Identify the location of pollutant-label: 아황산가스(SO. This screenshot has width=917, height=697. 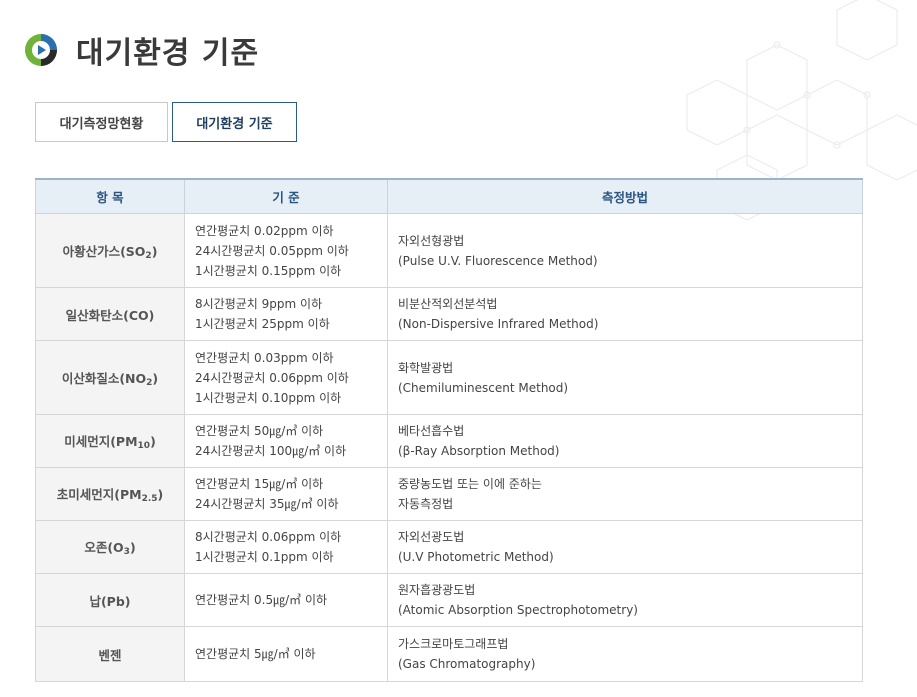
(104, 251).